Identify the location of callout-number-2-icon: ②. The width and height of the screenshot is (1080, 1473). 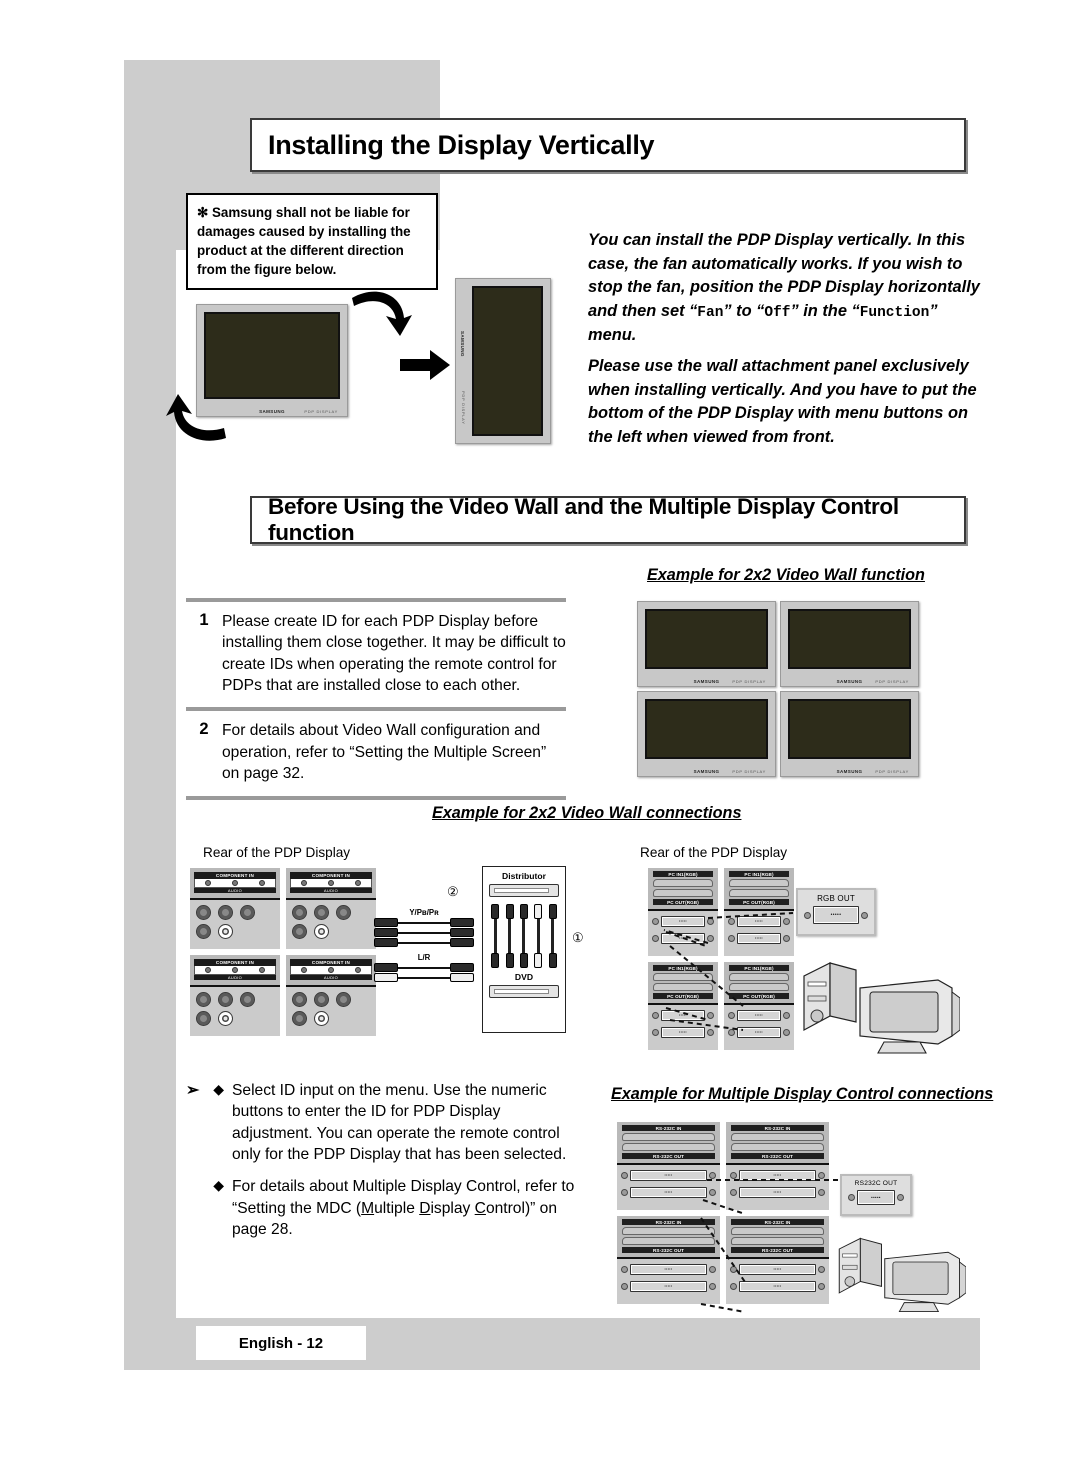
(453, 891).